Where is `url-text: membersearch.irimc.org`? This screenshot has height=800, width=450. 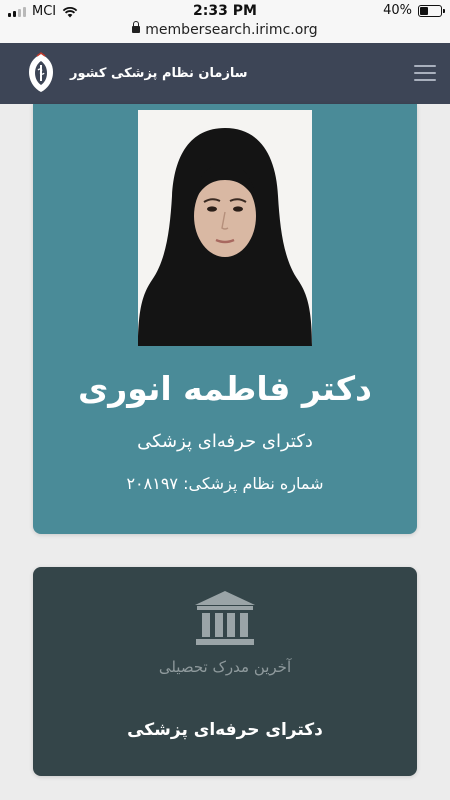 url-text: membersearch.irimc.org is located at coordinates (231, 30).